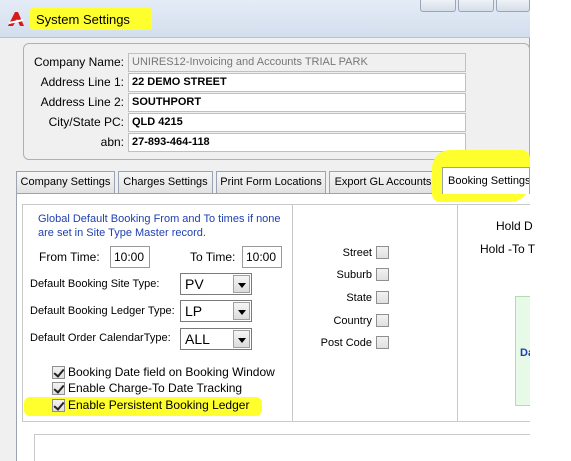 Image resolution: width=571 pixels, height=461 pixels. What do you see at coordinates (382, 252) in the screenshot?
I see `street-checkbox` at bounding box center [382, 252].